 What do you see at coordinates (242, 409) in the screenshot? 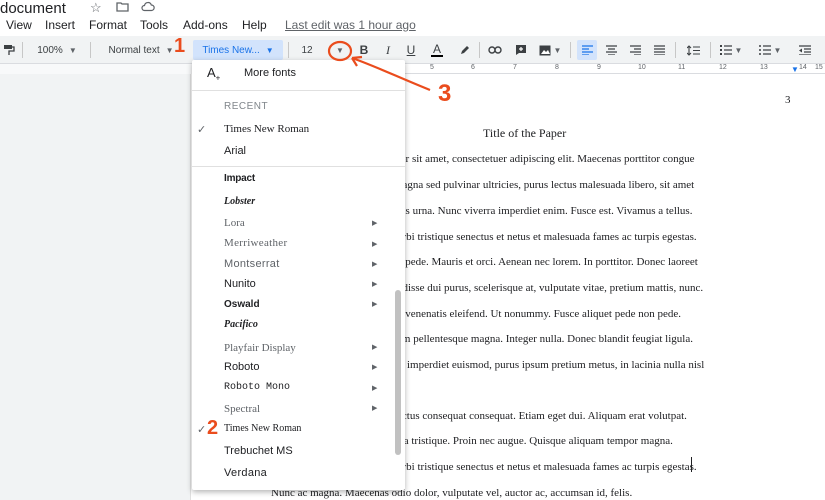
I see `font-option-spectral: Spectral` at bounding box center [242, 409].